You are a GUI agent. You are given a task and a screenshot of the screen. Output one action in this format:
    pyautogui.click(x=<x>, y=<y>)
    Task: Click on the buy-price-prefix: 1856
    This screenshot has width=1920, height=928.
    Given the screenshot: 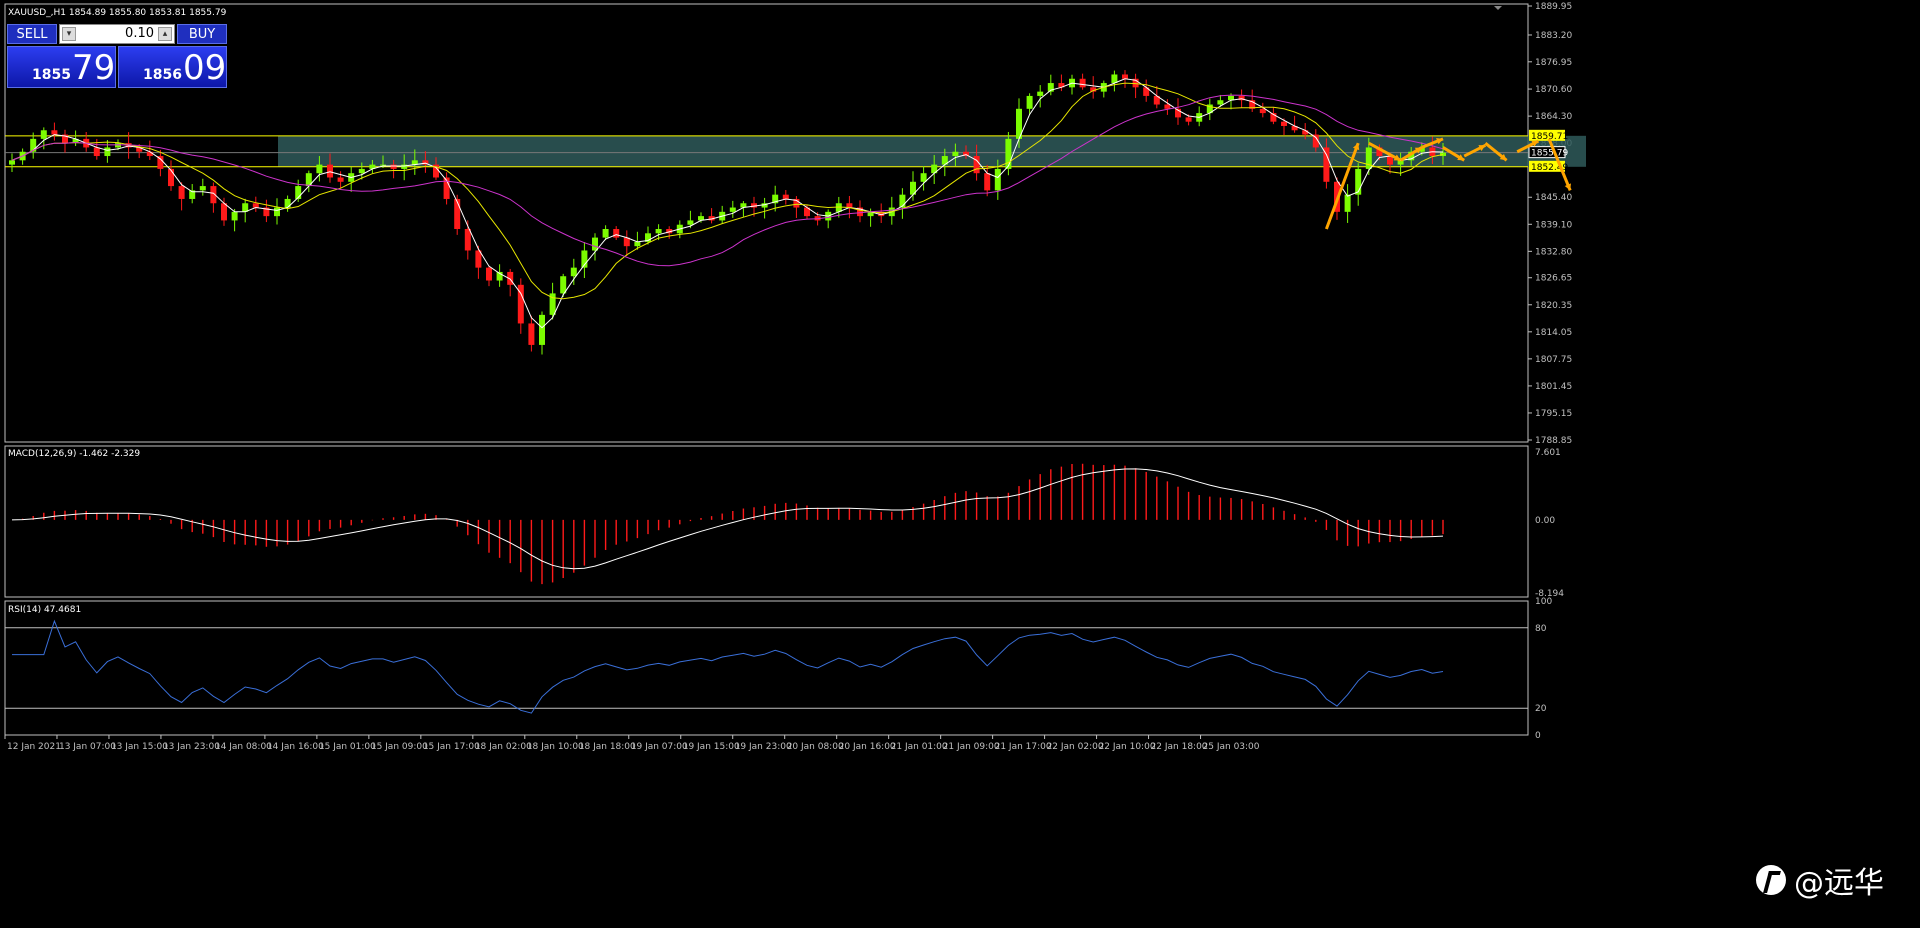 What is the action you would take?
    pyautogui.click(x=162, y=75)
    